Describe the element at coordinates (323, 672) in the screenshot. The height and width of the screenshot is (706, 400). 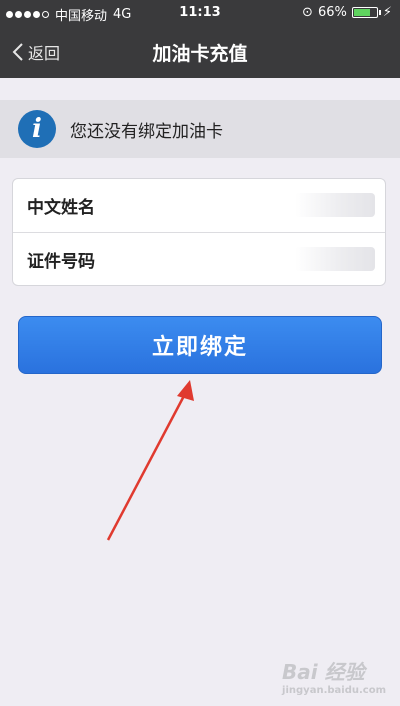
I see `watermark-text: Bai 经验` at that location.